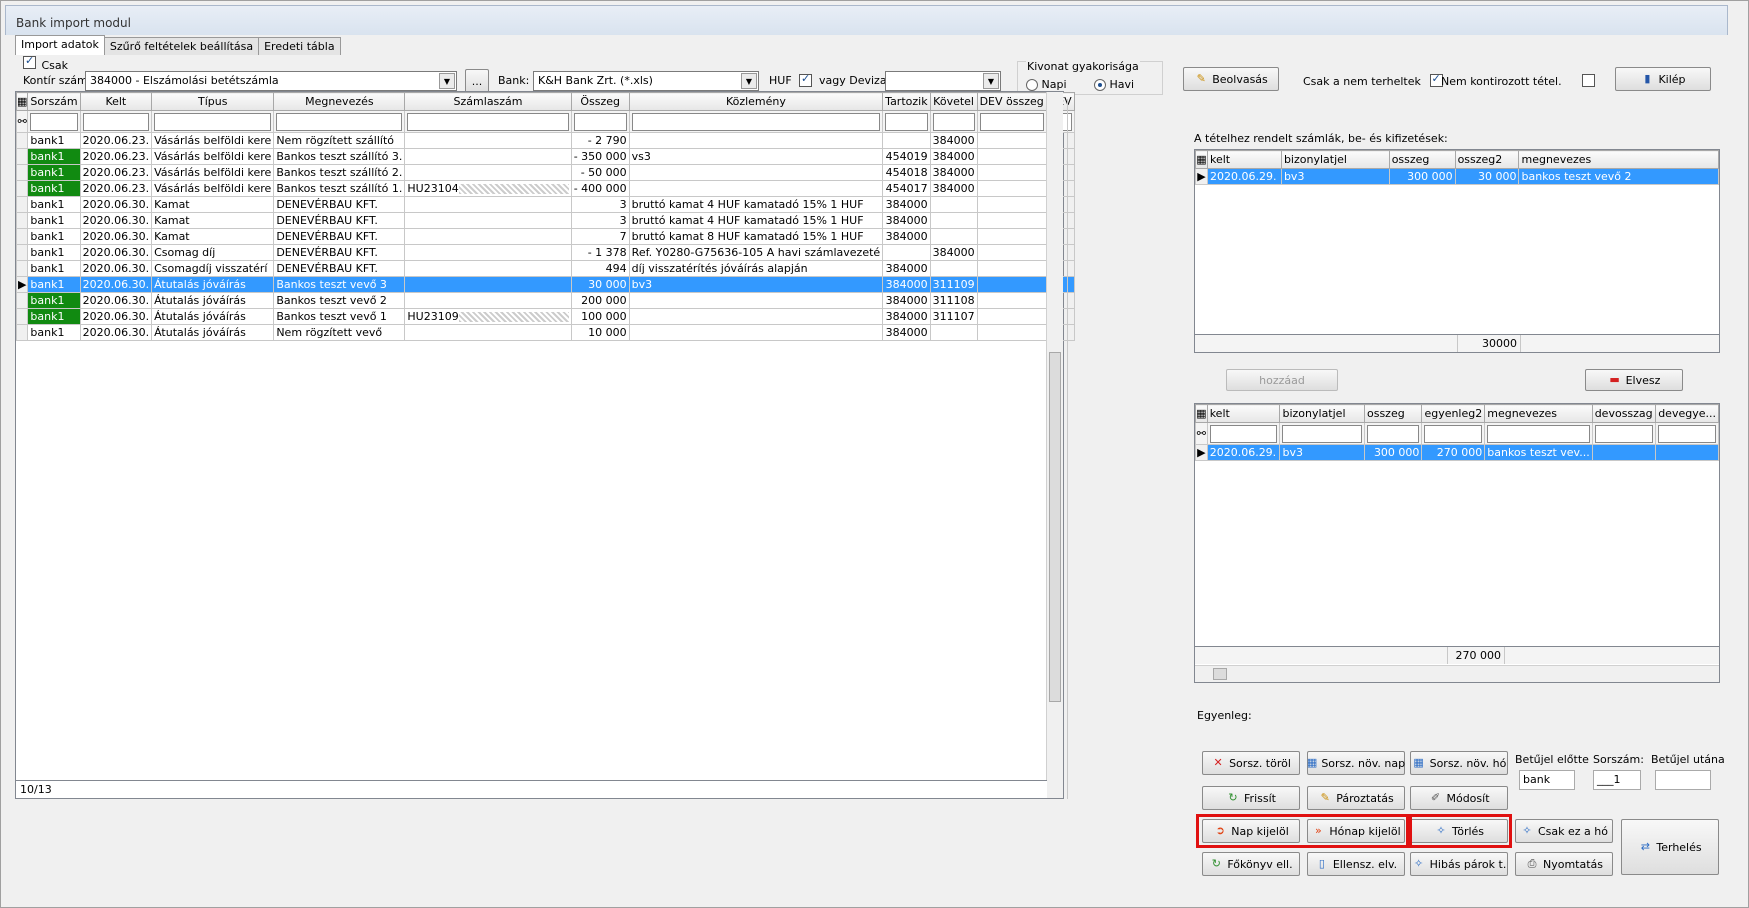 Image resolution: width=1749 pixels, height=908 pixels. What do you see at coordinates (1547, 780) in the screenshot?
I see `betujel-elotte-input: bank` at bounding box center [1547, 780].